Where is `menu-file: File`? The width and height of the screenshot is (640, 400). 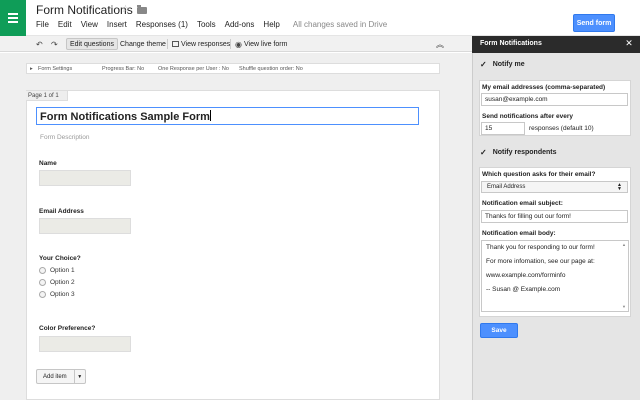
menu-file: File is located at coordinates (42, 24).